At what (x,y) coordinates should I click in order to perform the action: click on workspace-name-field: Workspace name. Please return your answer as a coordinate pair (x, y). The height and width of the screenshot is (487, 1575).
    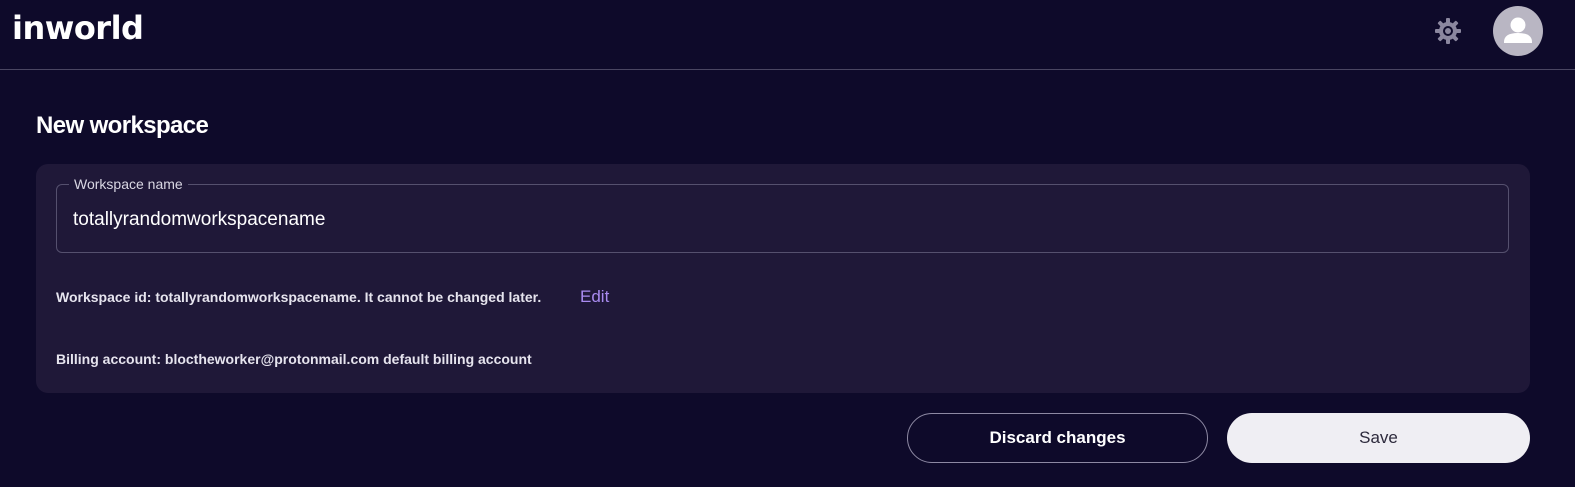
    Looking at the image, I should click on (782, 214).